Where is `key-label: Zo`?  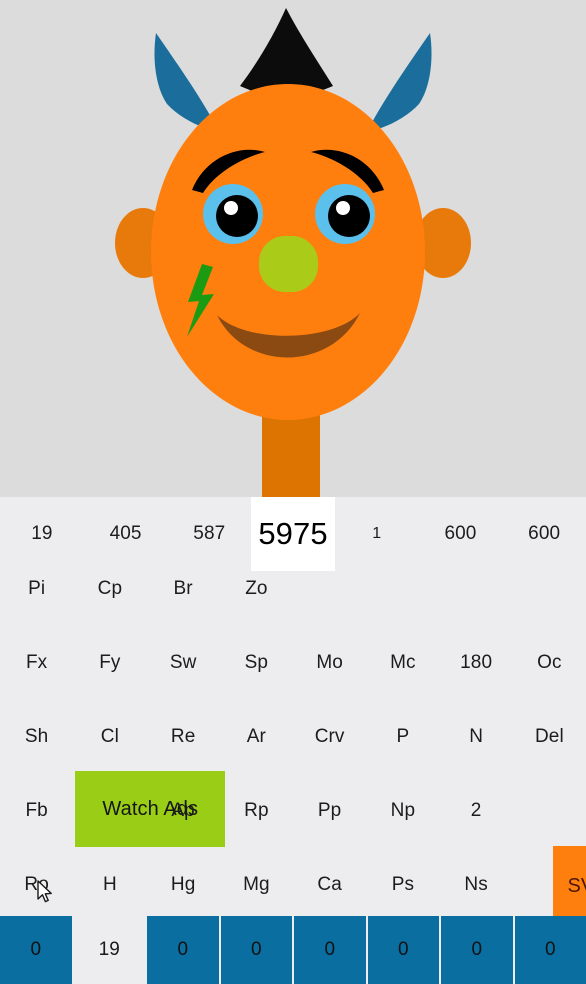 key-label: Zo is located at coordinates (256, 588).